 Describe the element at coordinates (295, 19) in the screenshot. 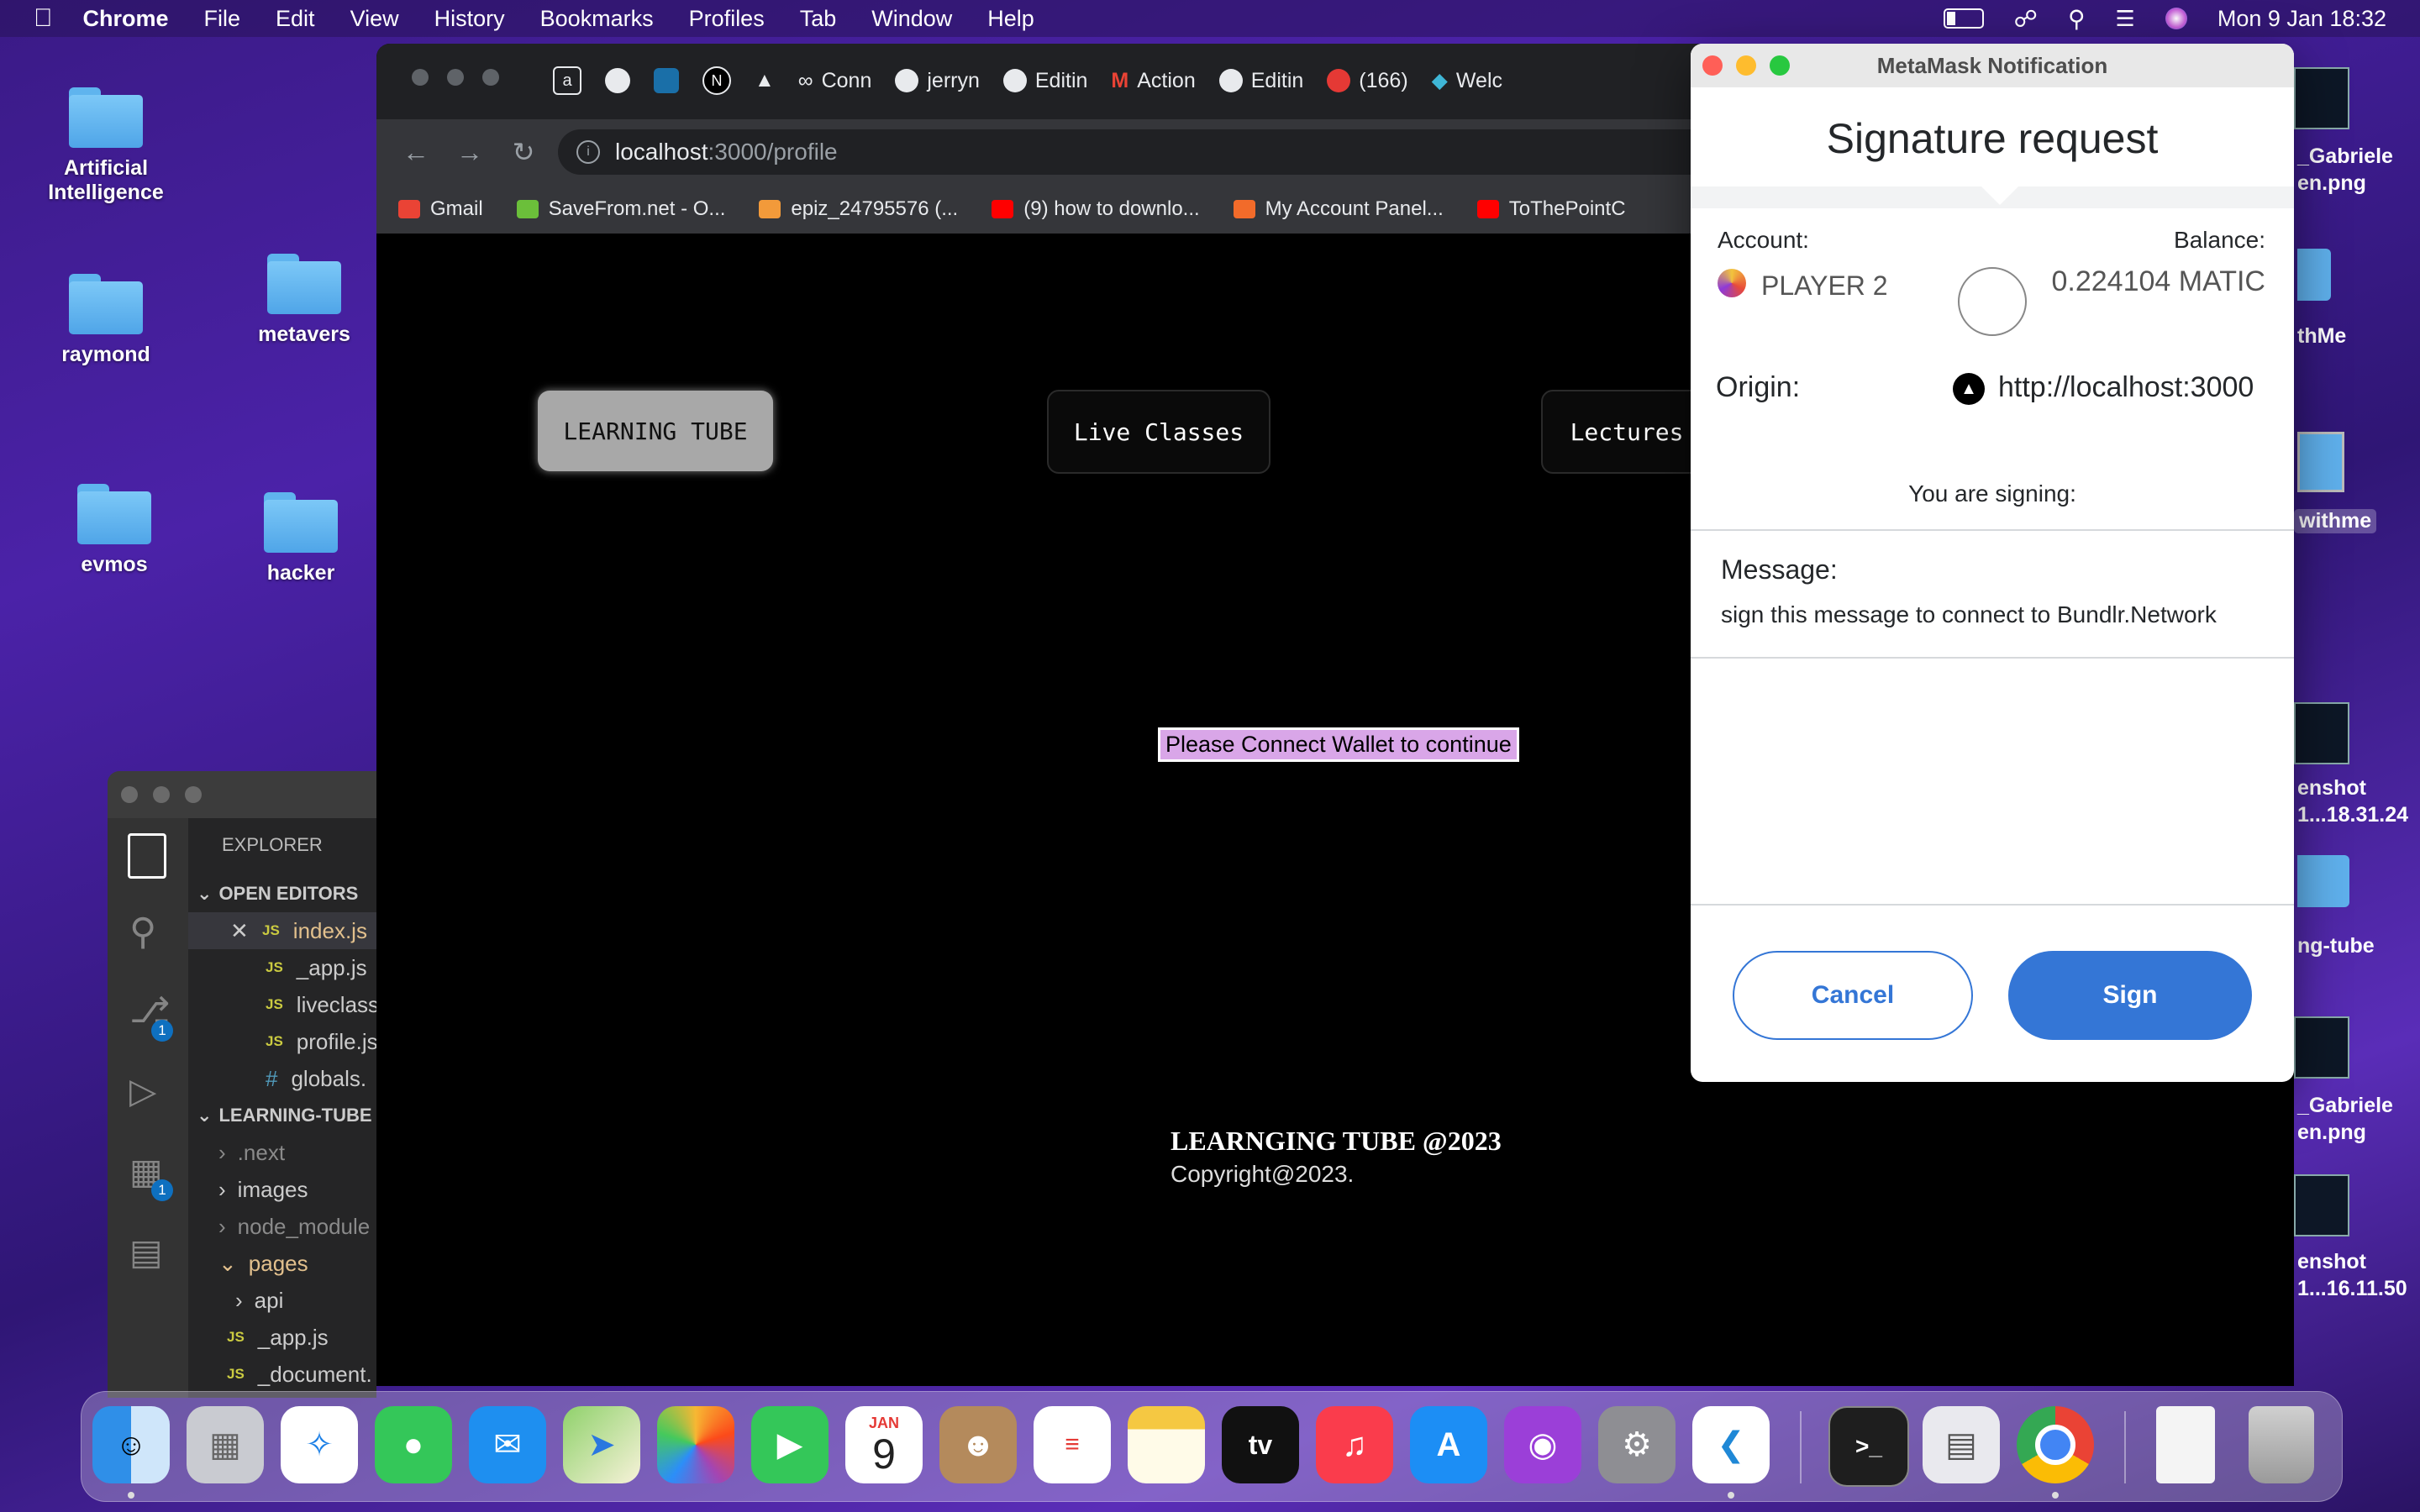

I see `menu-edit: Edit` at that location.